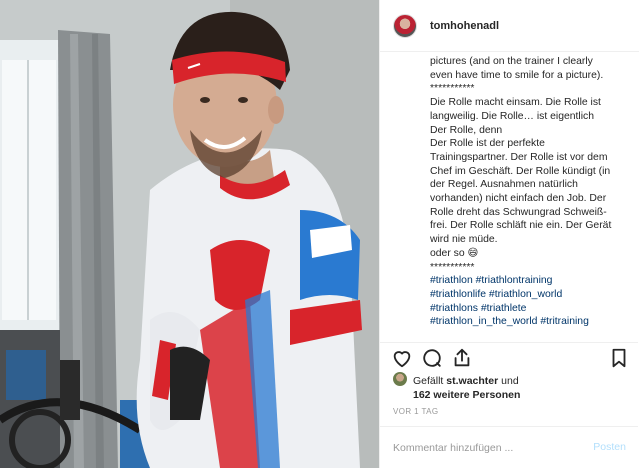 The width and height of the screenshot is (639, 468). What do you see at coordinates (609, 447) in the screenshot?
I see `post-comment-button: Posten` at bounding box center [609, 447].